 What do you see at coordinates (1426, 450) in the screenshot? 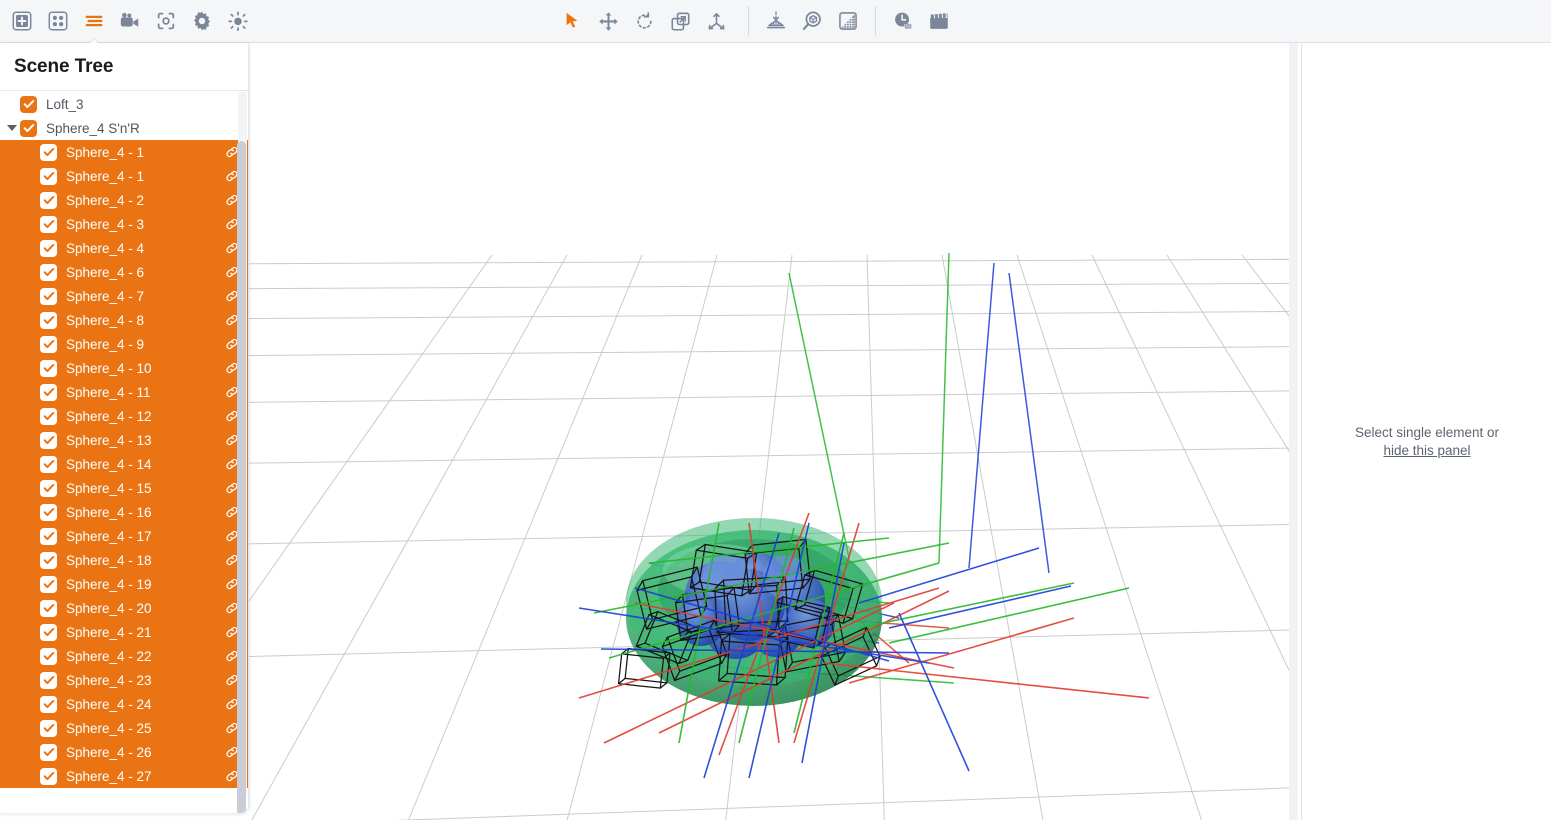
I see `hide-panel-link: hide this panel` at bounding box center [1426, 450].